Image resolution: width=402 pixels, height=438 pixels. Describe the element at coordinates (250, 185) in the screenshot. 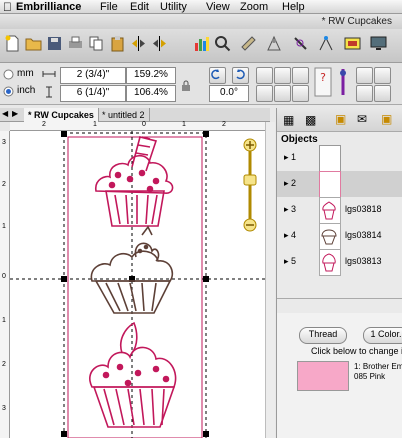

I see `zoom-slider` at that location.